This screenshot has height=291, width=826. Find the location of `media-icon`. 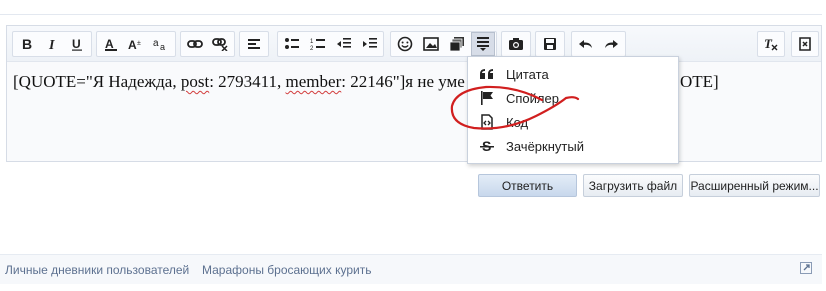

media-icon is located at coordinates (456, 44).